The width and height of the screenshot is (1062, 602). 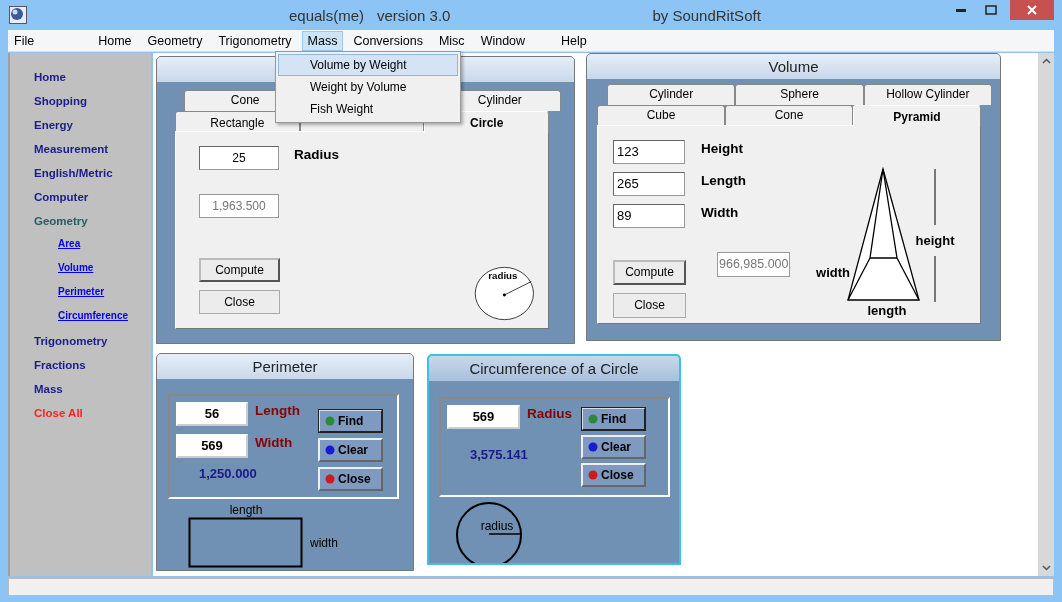 I want to click on input-field: 56, so click(x=212, y=414).